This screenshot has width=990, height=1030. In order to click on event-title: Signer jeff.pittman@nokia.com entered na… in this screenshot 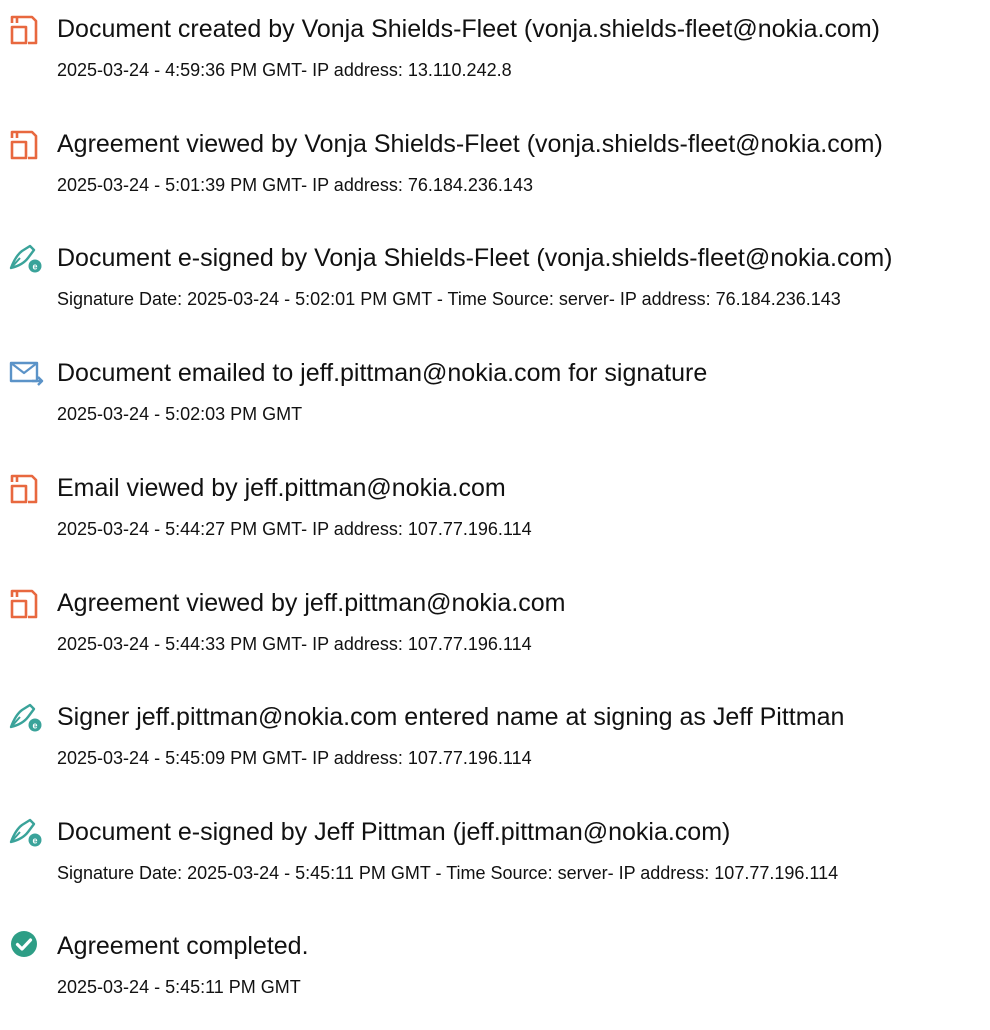, I will do `click(451, 717)`.